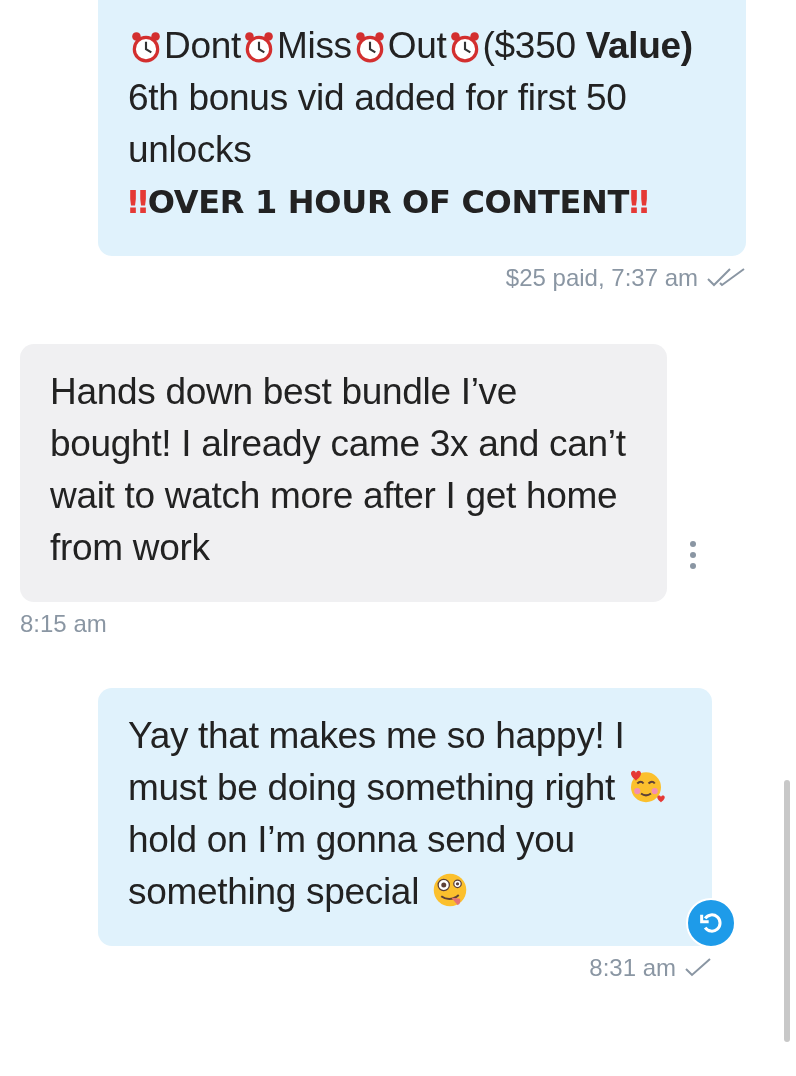 This screenshot has height=1076, width=796. Describe the element at coordinates (146, 47) in the screenshot. I see `alarm-clock-icon` at that location.